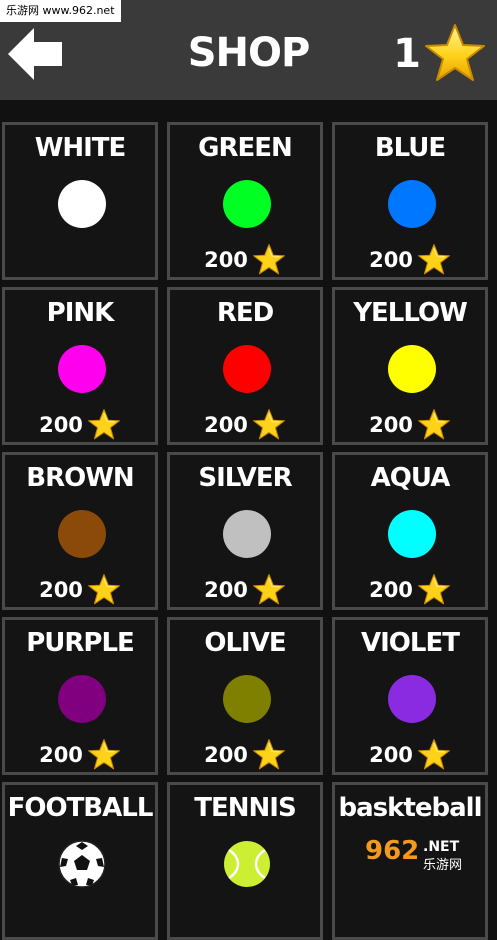  What do you see at coordinates (245, 478) in the screenshot?
I see `shop-item-label: SILVER` at bounding box center [245, 478].